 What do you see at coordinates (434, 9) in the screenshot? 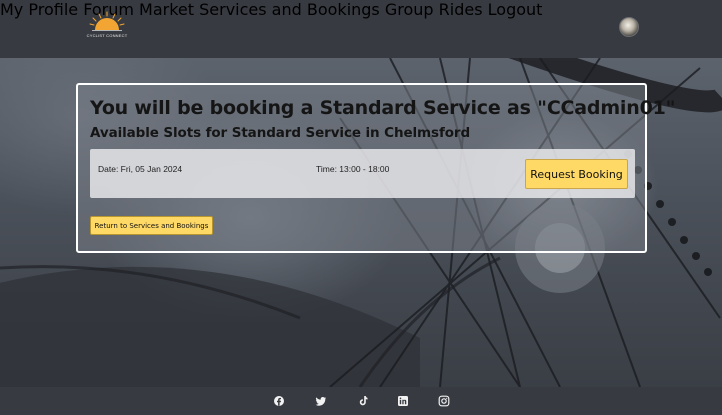
I see `nav-group-rides: Group Rides` at bounding box center [434, 9].